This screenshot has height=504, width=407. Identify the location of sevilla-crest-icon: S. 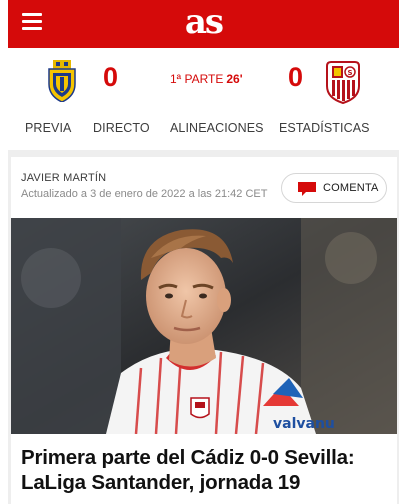
(343, 82).